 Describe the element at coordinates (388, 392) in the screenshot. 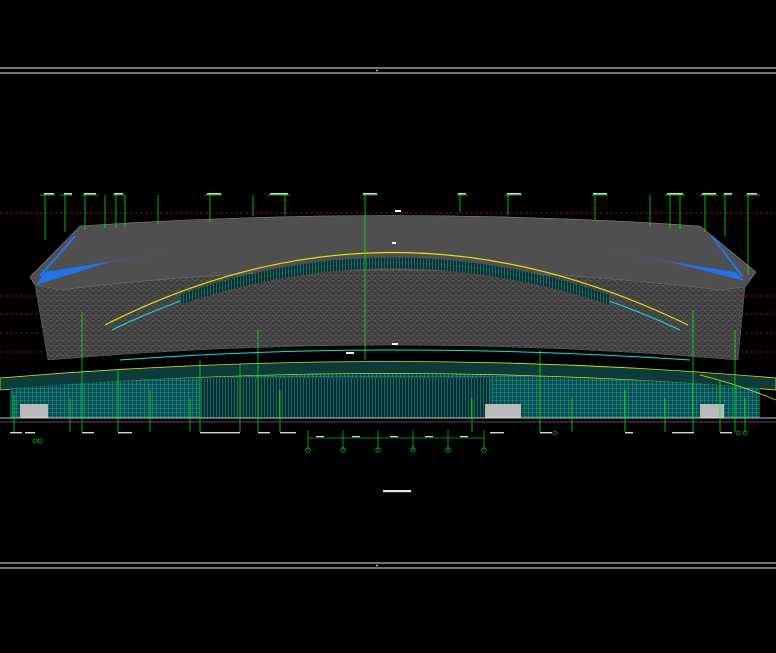

I see `podium-glazing` at that location.